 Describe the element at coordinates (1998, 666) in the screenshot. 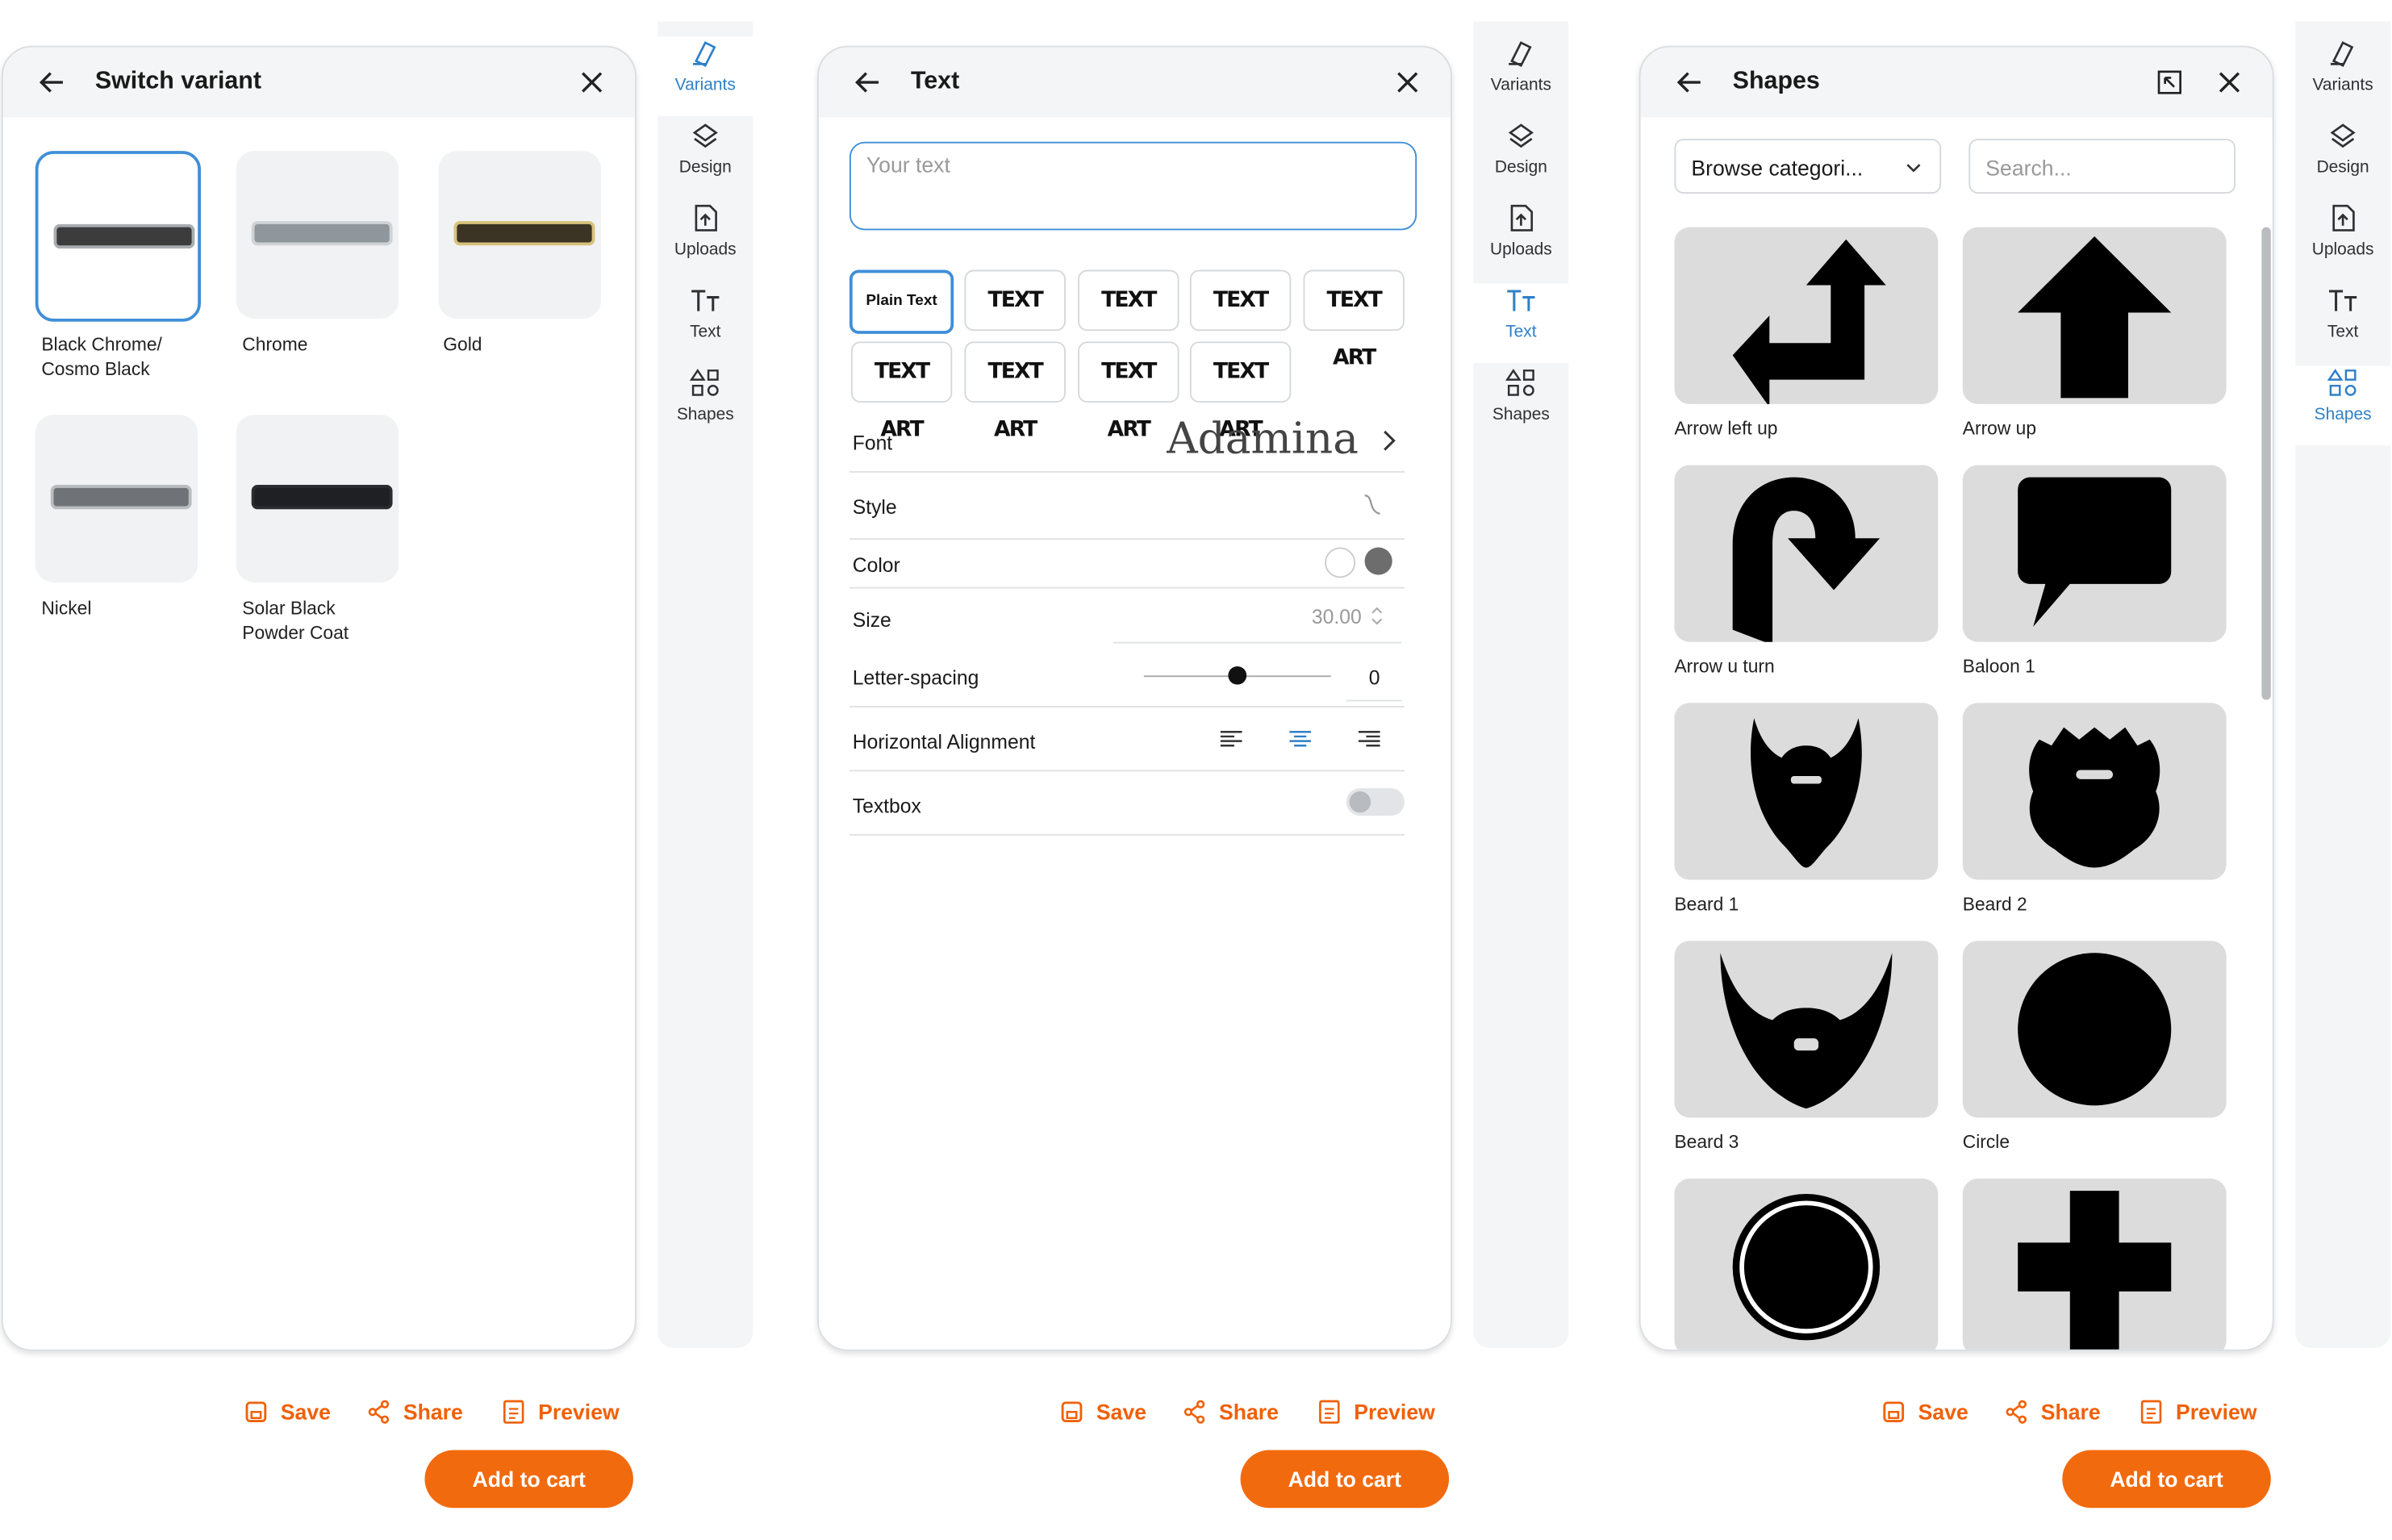

I see `shape-label: Baloon 1` at that location.